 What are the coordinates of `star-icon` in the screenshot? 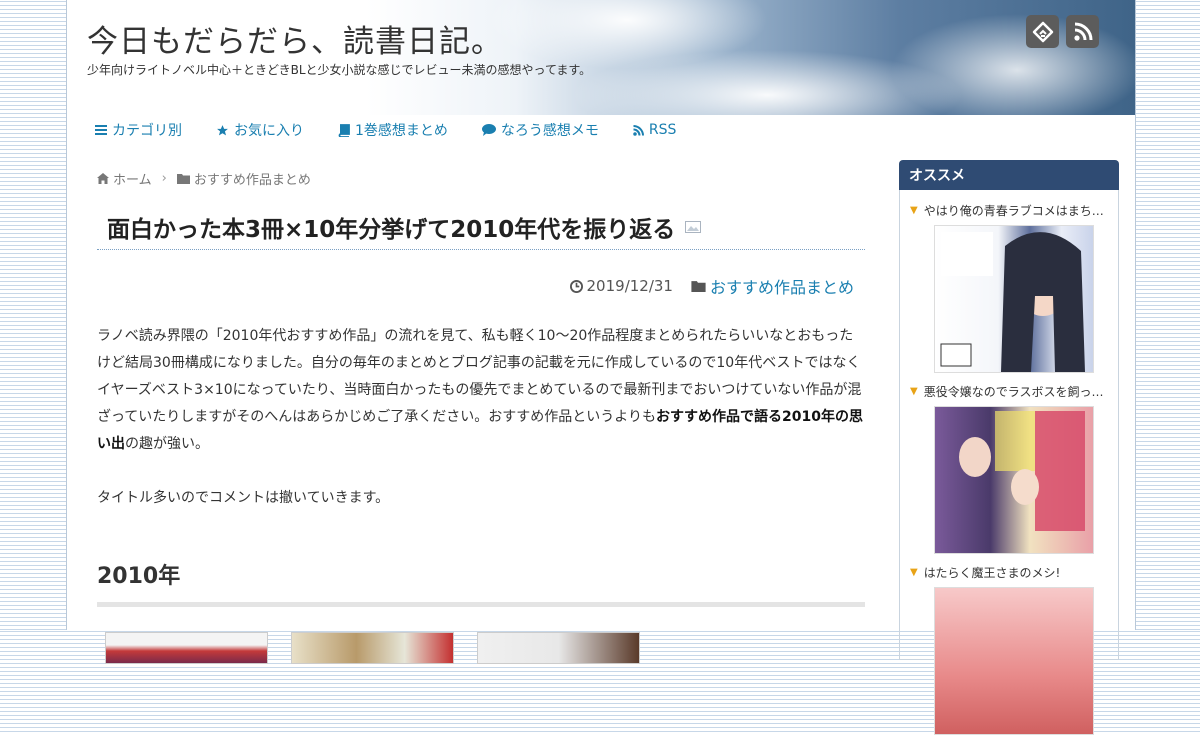 It's located at (222, 129).